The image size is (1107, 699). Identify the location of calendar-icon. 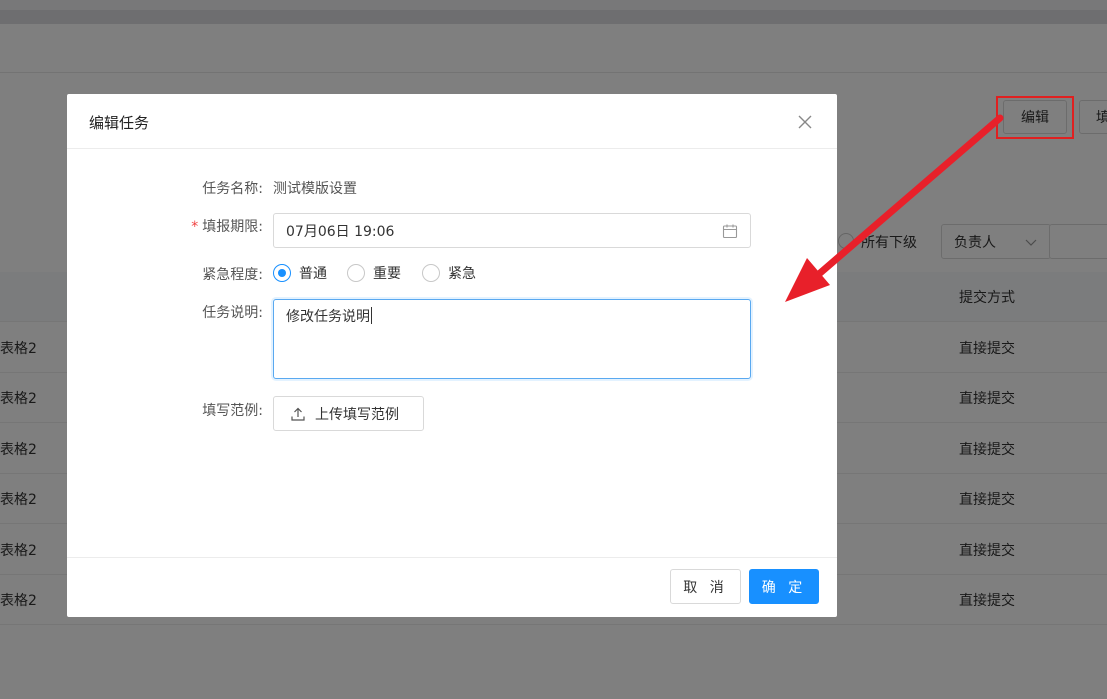
(730, 231).